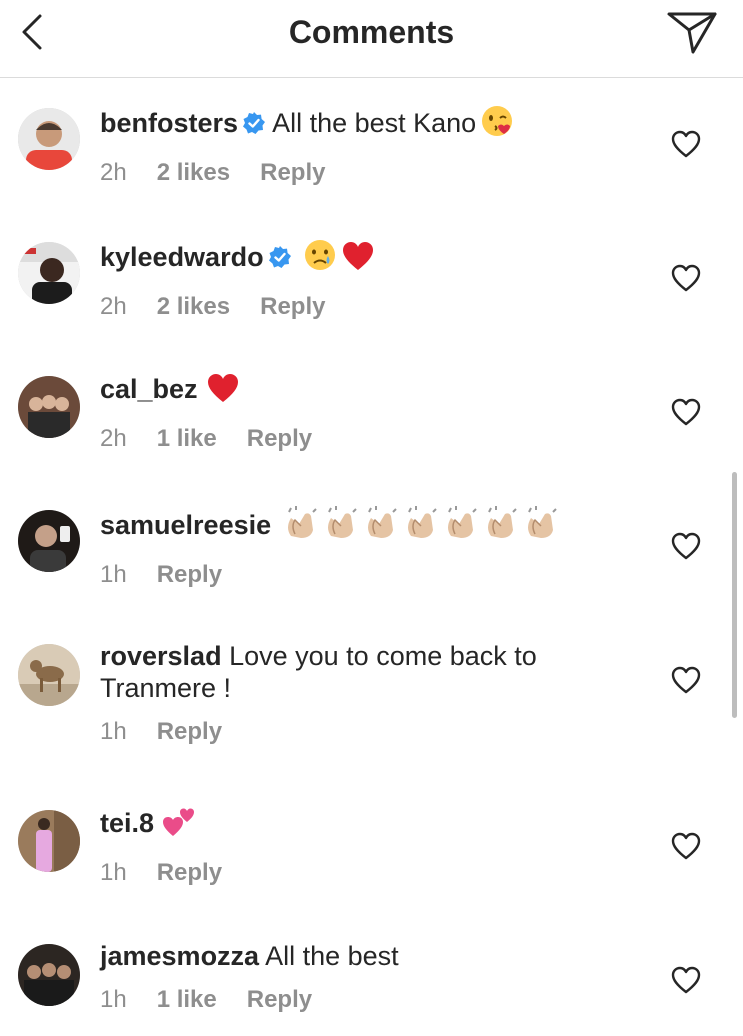  Describe the element at coordinates (332, 956) in the screenshot. I see `comment-text: All the best` at that location.